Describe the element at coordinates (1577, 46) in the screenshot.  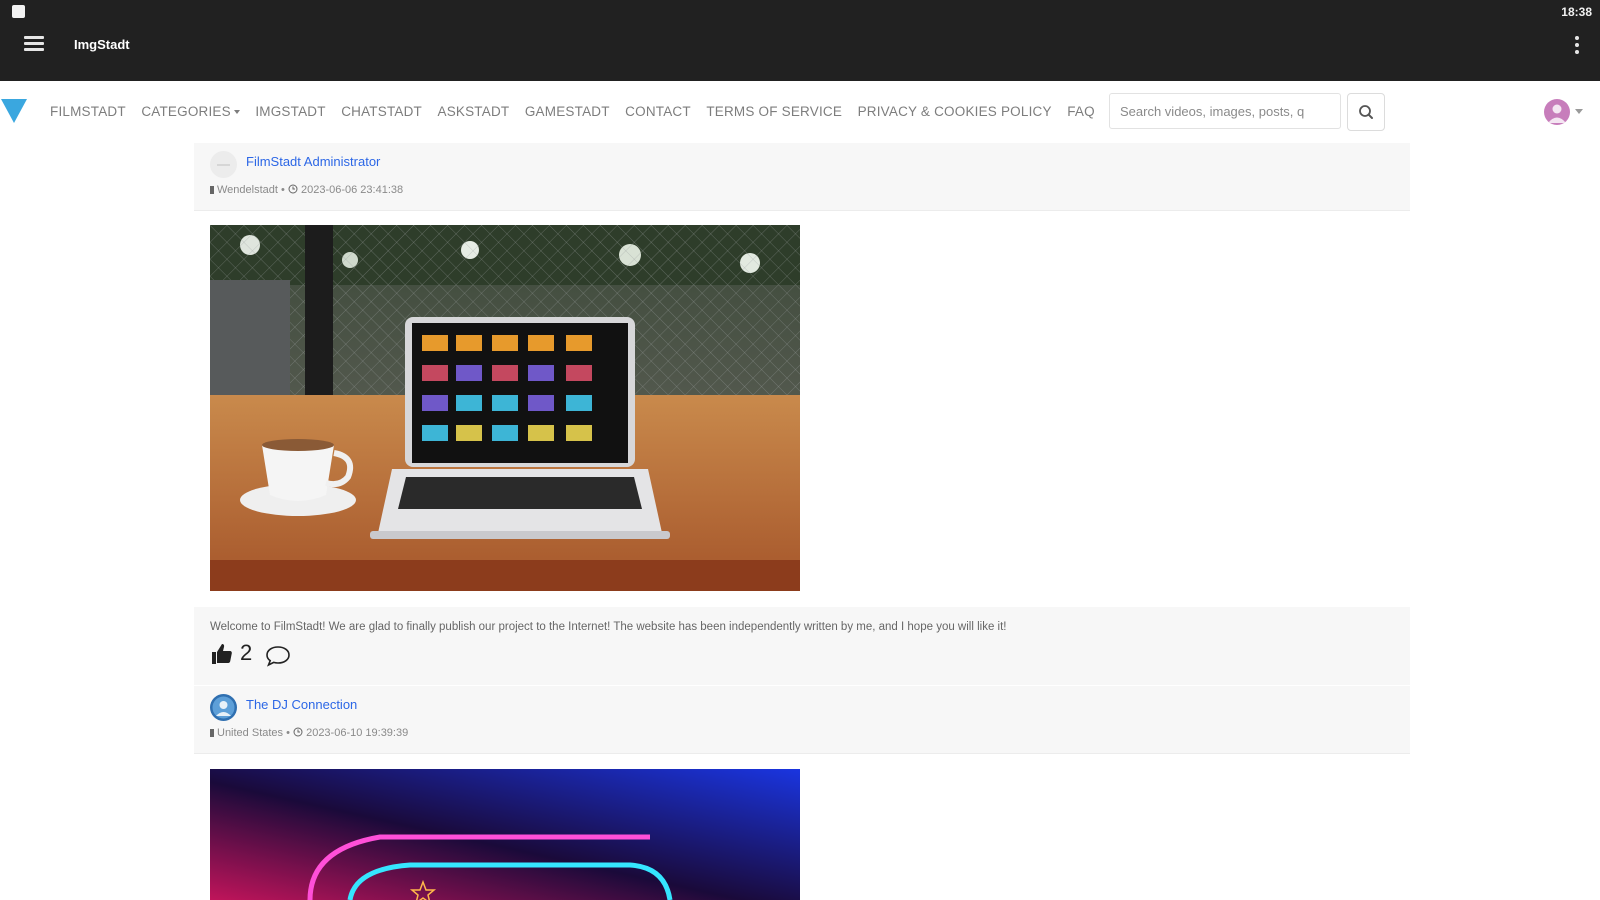
I see `more-vert-icon` at that location.